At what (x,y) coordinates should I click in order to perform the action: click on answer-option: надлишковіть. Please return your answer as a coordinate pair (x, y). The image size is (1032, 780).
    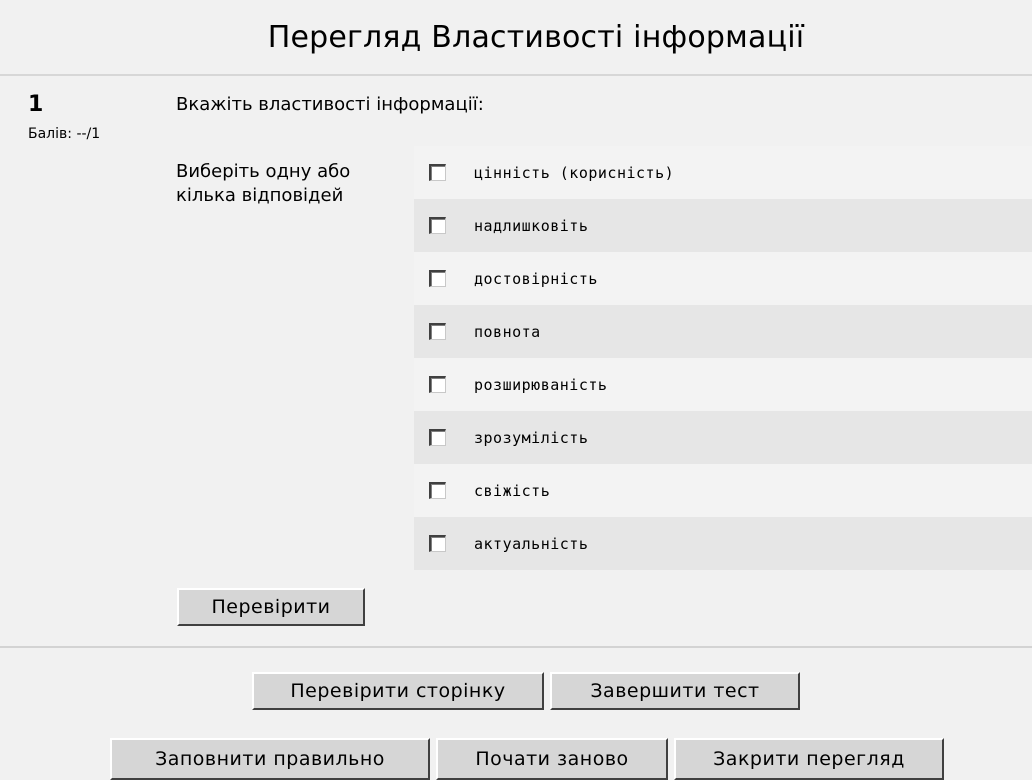
    Looking at the image, I should click on (723, 225).